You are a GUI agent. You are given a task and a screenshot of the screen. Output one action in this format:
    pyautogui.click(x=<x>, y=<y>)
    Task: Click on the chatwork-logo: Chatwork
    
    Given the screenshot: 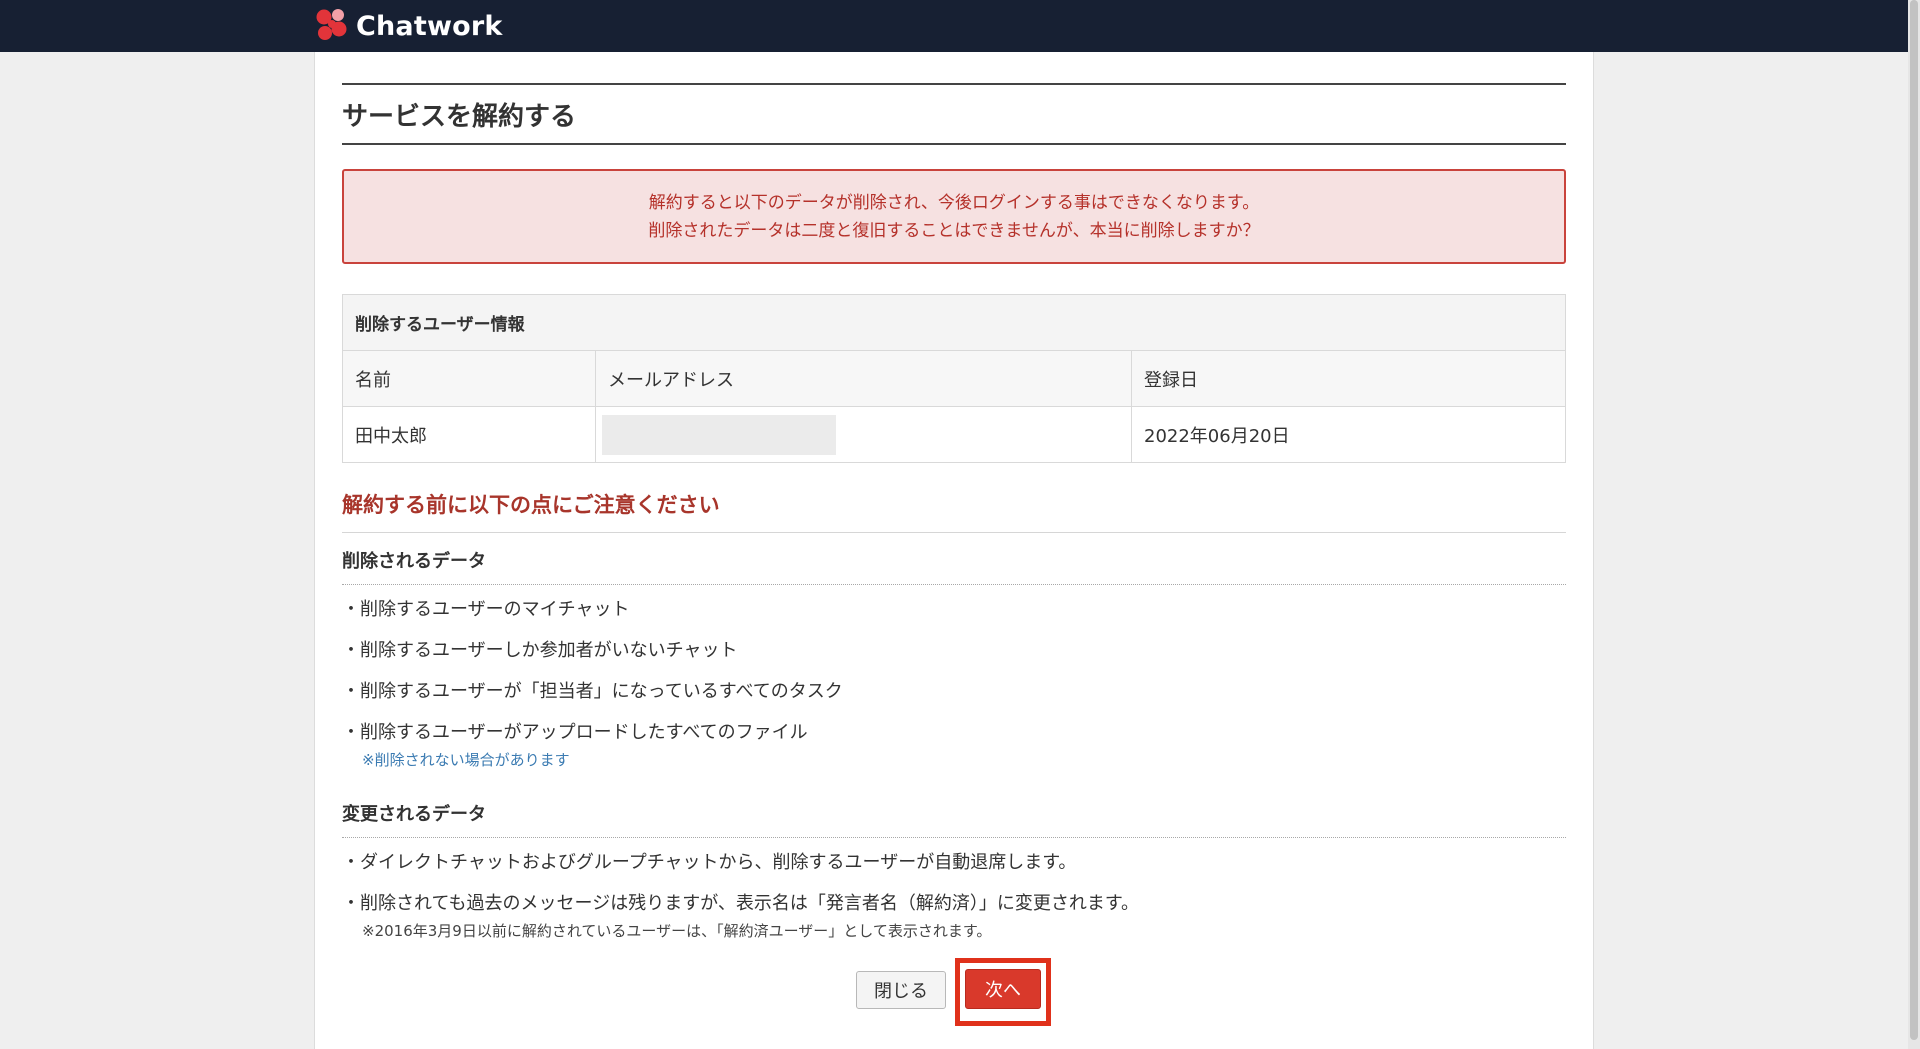 What is the action you would take?
    pyautogui.click(x=407, y=26)
    